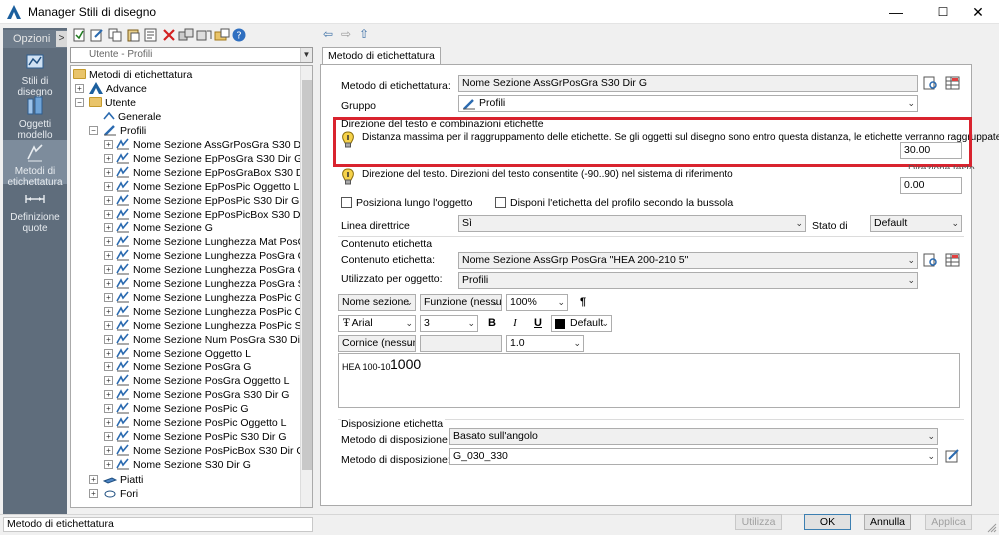 The width and height of the screenshot is (999, 535). What do you see at coordinates (693, 436) in the screenshot?
I see `disp-metodo1-dropdown: Basato sull'angolo ⌄` at bounding box center [693, 436].